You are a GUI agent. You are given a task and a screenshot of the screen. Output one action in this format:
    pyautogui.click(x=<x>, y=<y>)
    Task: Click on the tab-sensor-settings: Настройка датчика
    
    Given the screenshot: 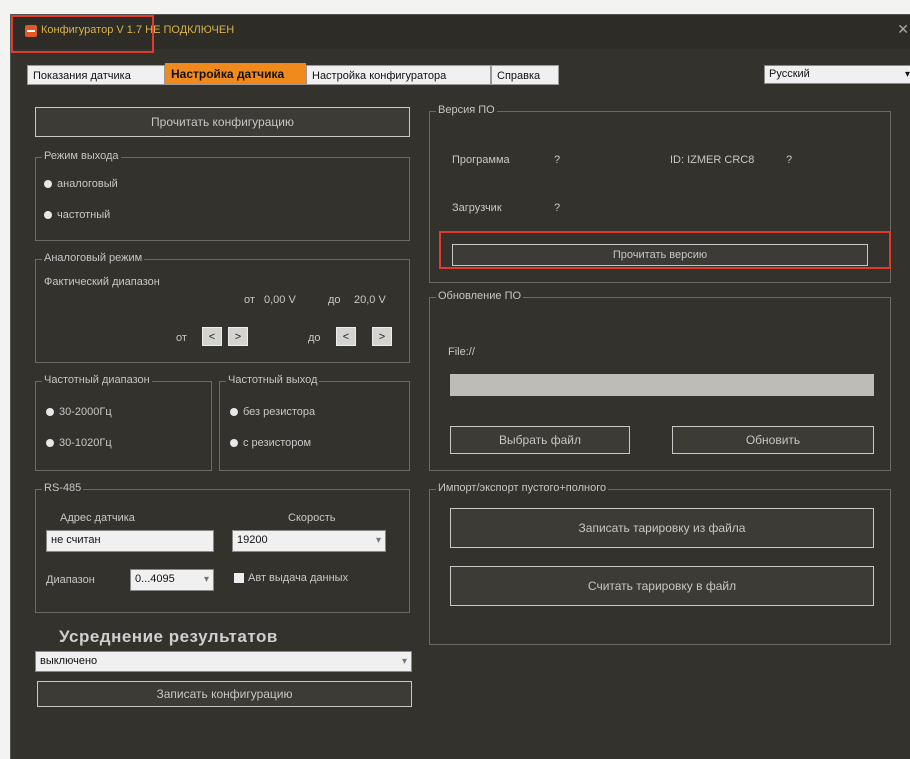 What is the action you would take?
    pyautogui.click(x=235, y=74)
    